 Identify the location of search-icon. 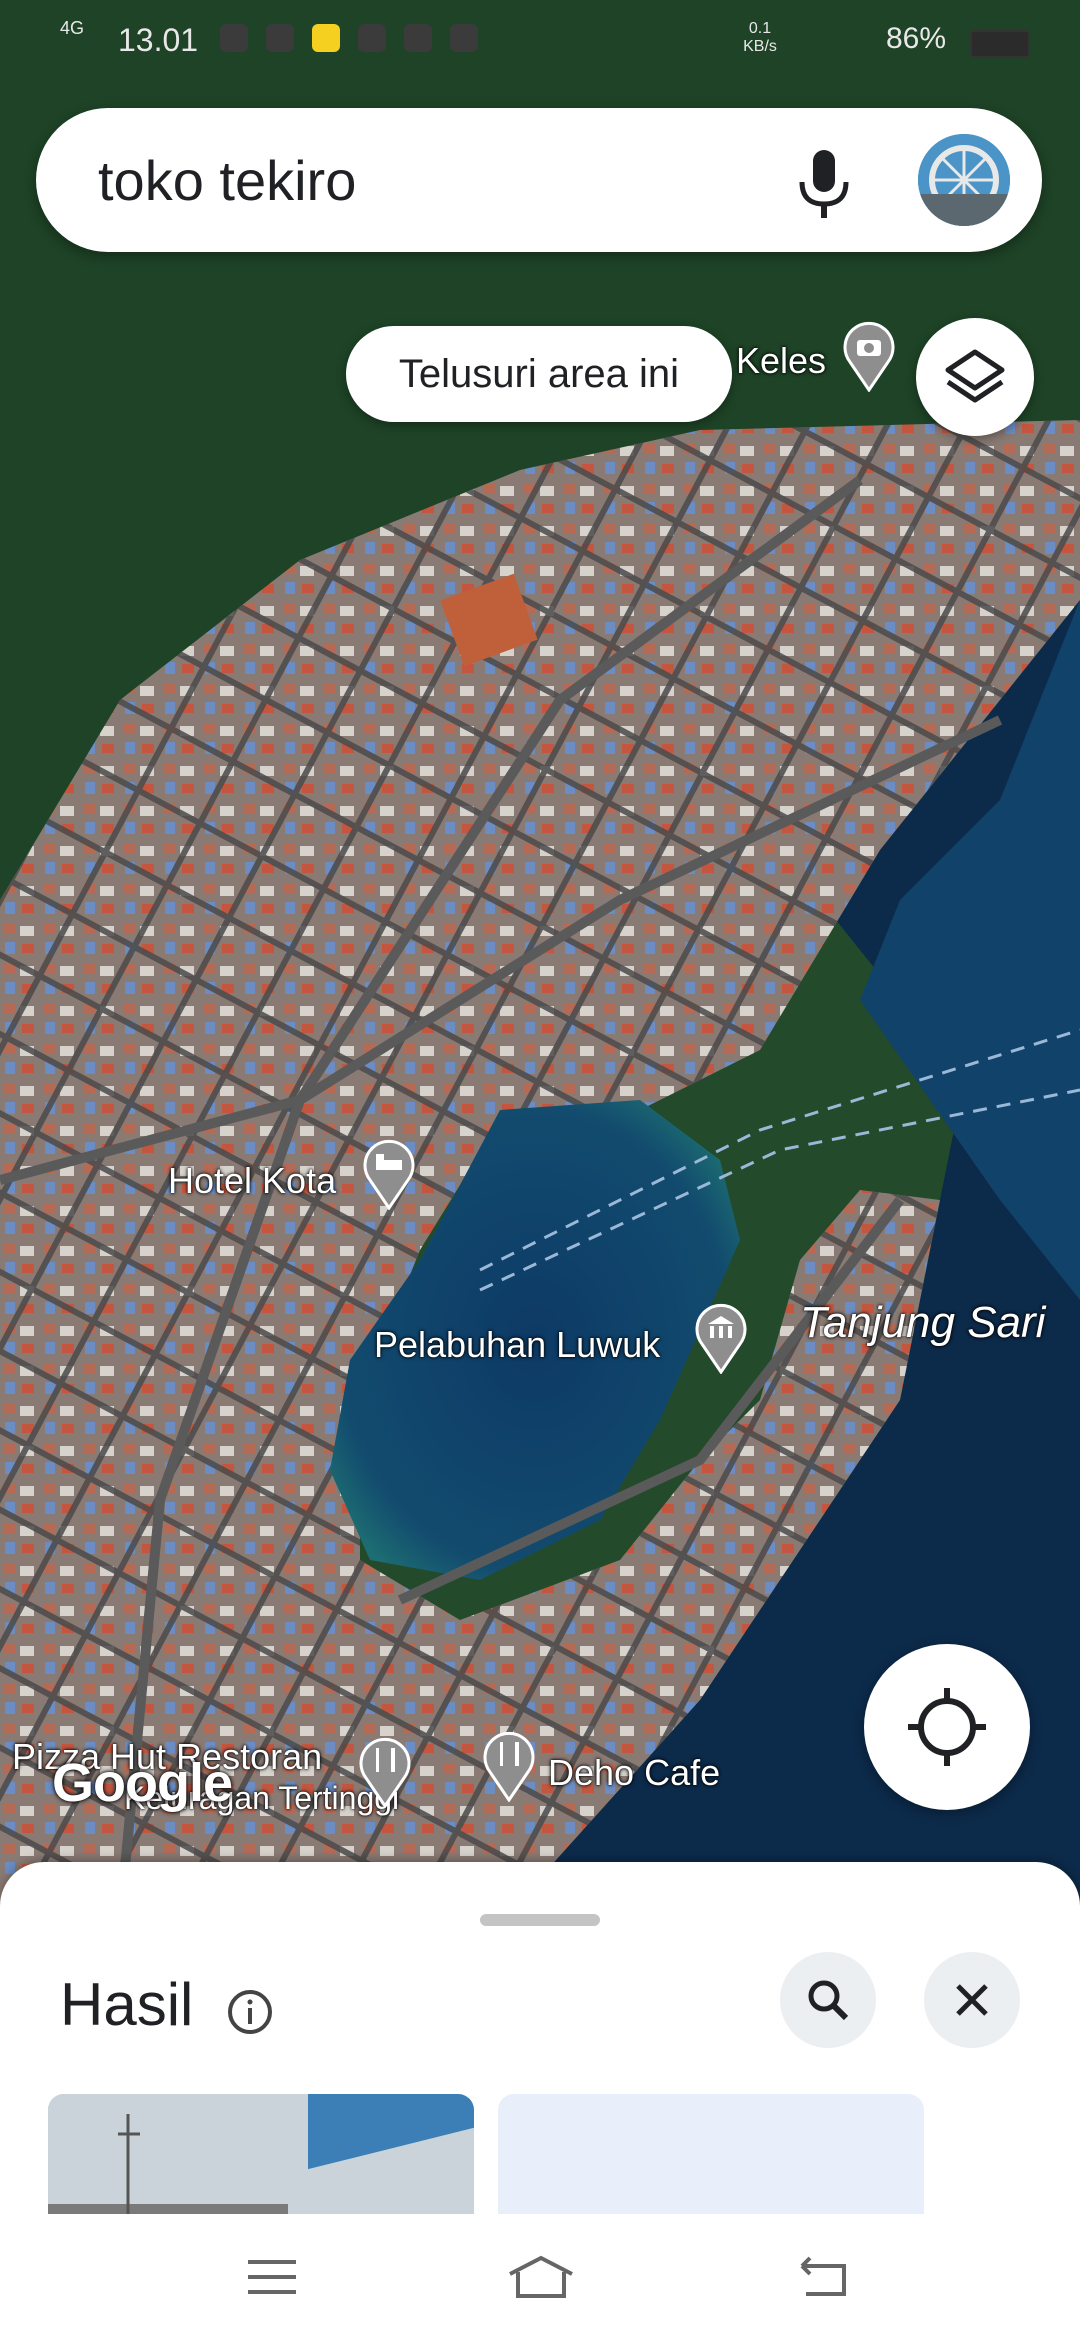
(828, 2000).